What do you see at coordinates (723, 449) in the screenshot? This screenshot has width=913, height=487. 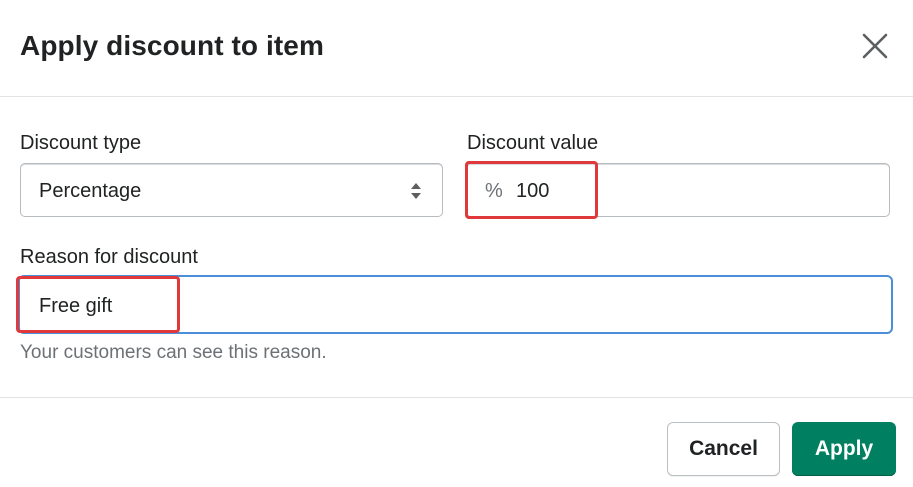 I see `cancel-button: Cancel` at bounding box center [723, 449].